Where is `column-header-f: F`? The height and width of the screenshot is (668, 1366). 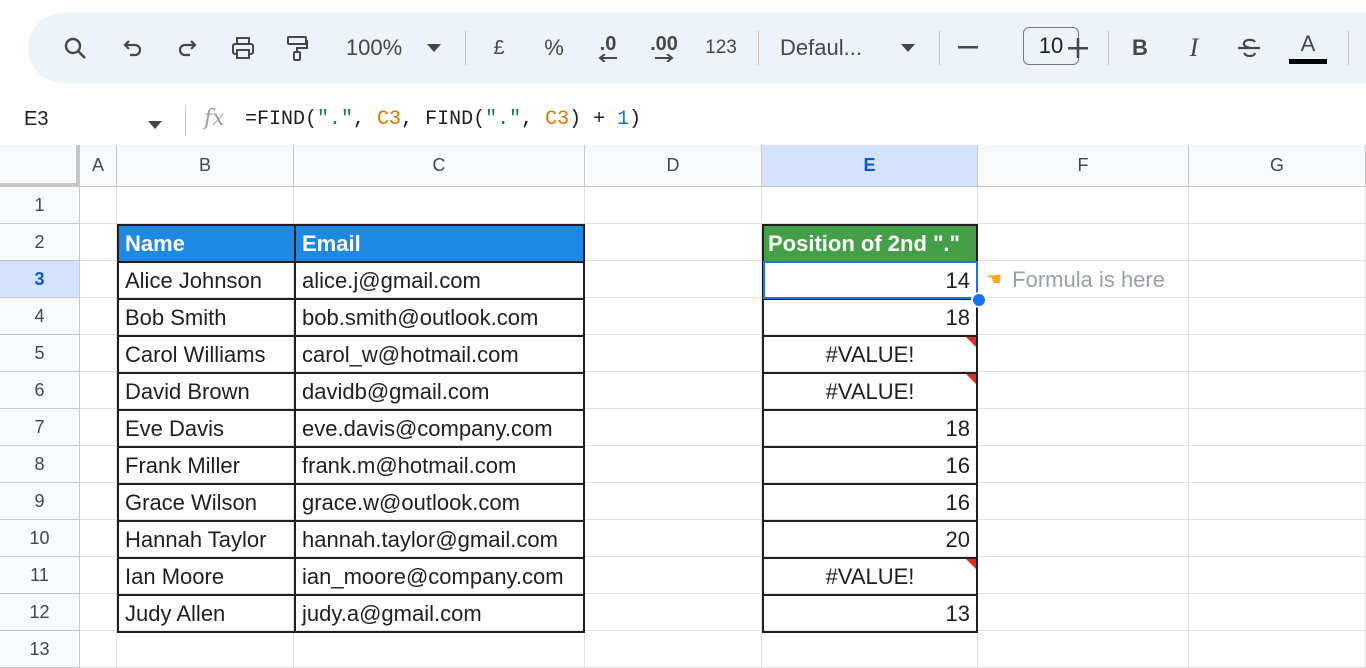 column-header-f: F is located at coordinates (1083, 166).